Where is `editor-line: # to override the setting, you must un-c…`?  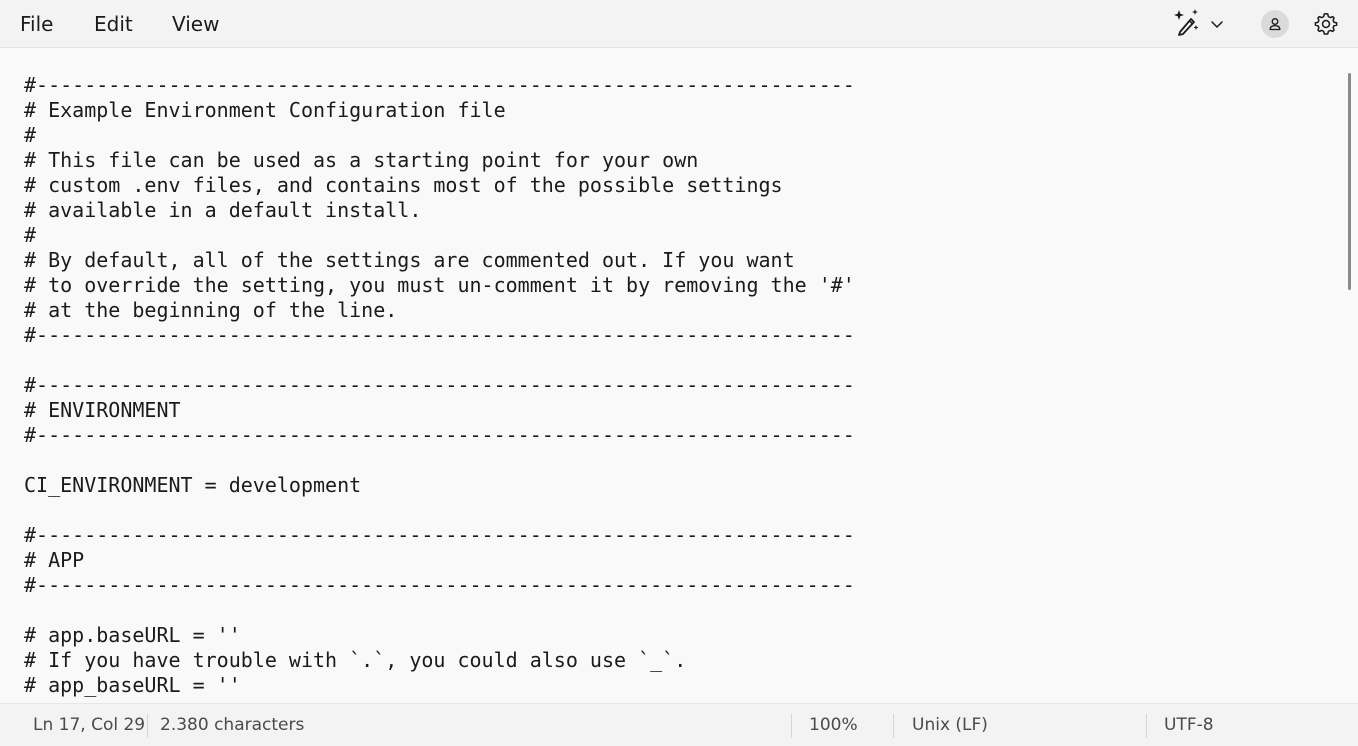
editor-line: # to override the setting, you must un-c… is located at coordinates (439, 285).